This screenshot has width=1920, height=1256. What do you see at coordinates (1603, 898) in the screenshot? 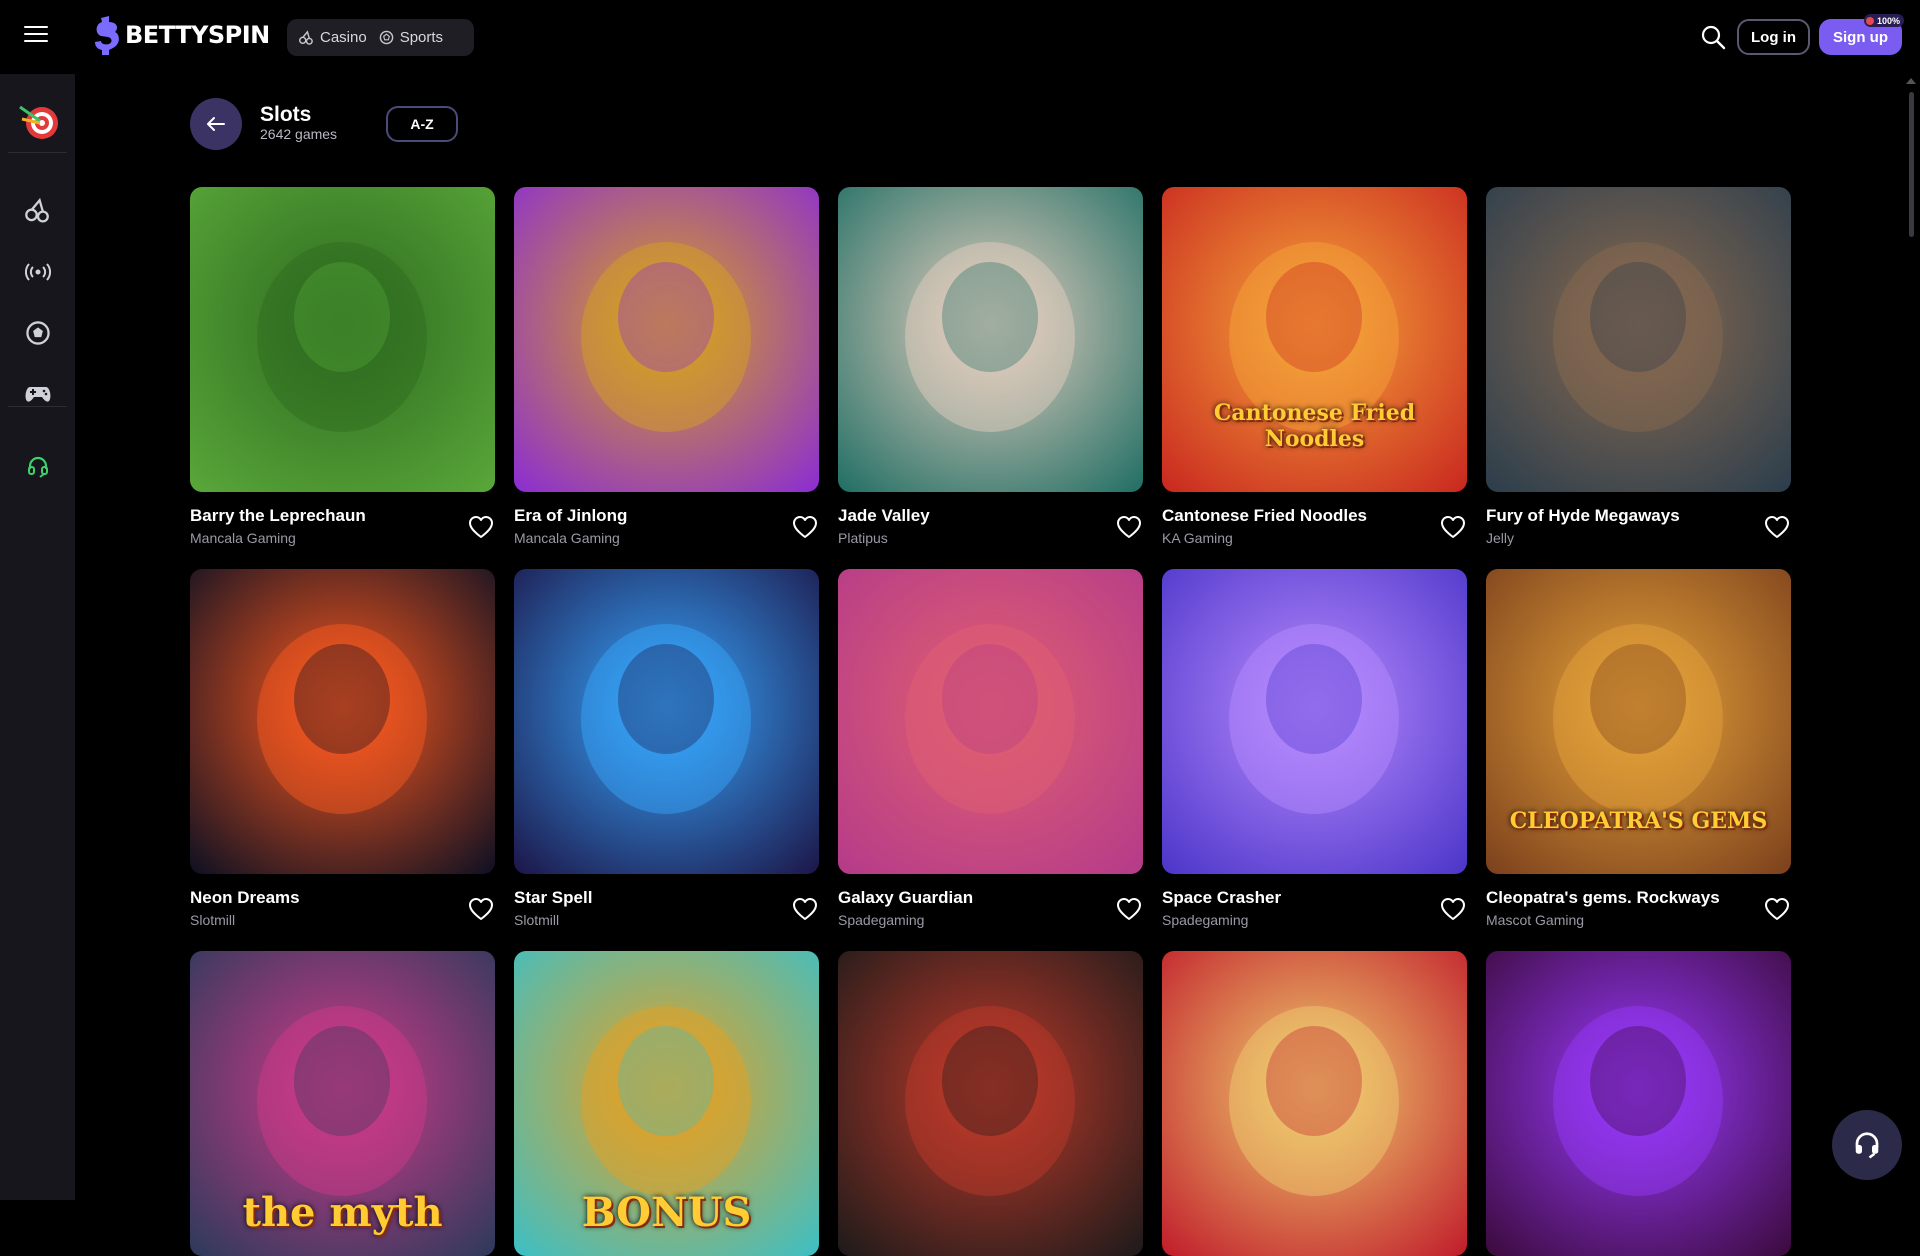
I see `game-name: Cleopatra's gems. Rockways` at bounding box center [1603, 898].